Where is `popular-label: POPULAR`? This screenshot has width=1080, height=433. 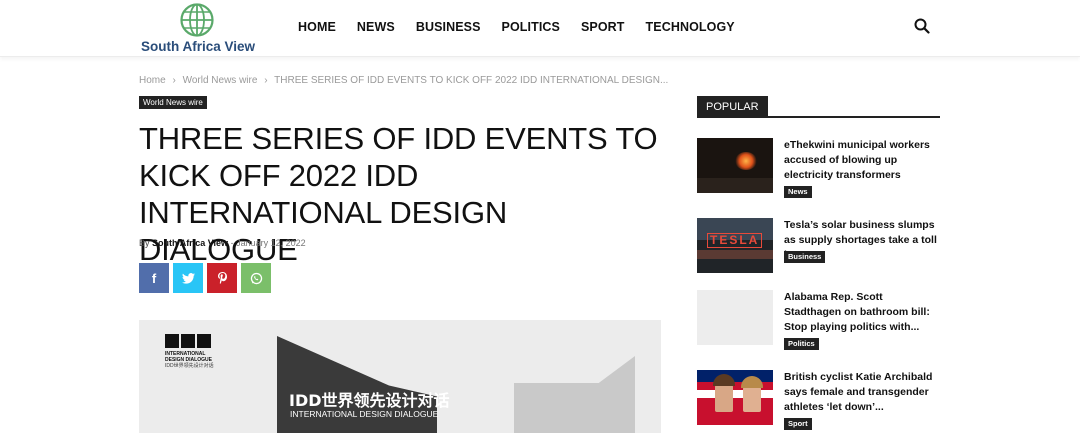
popular-label: POPULAR is located at coordinates (732, 107).